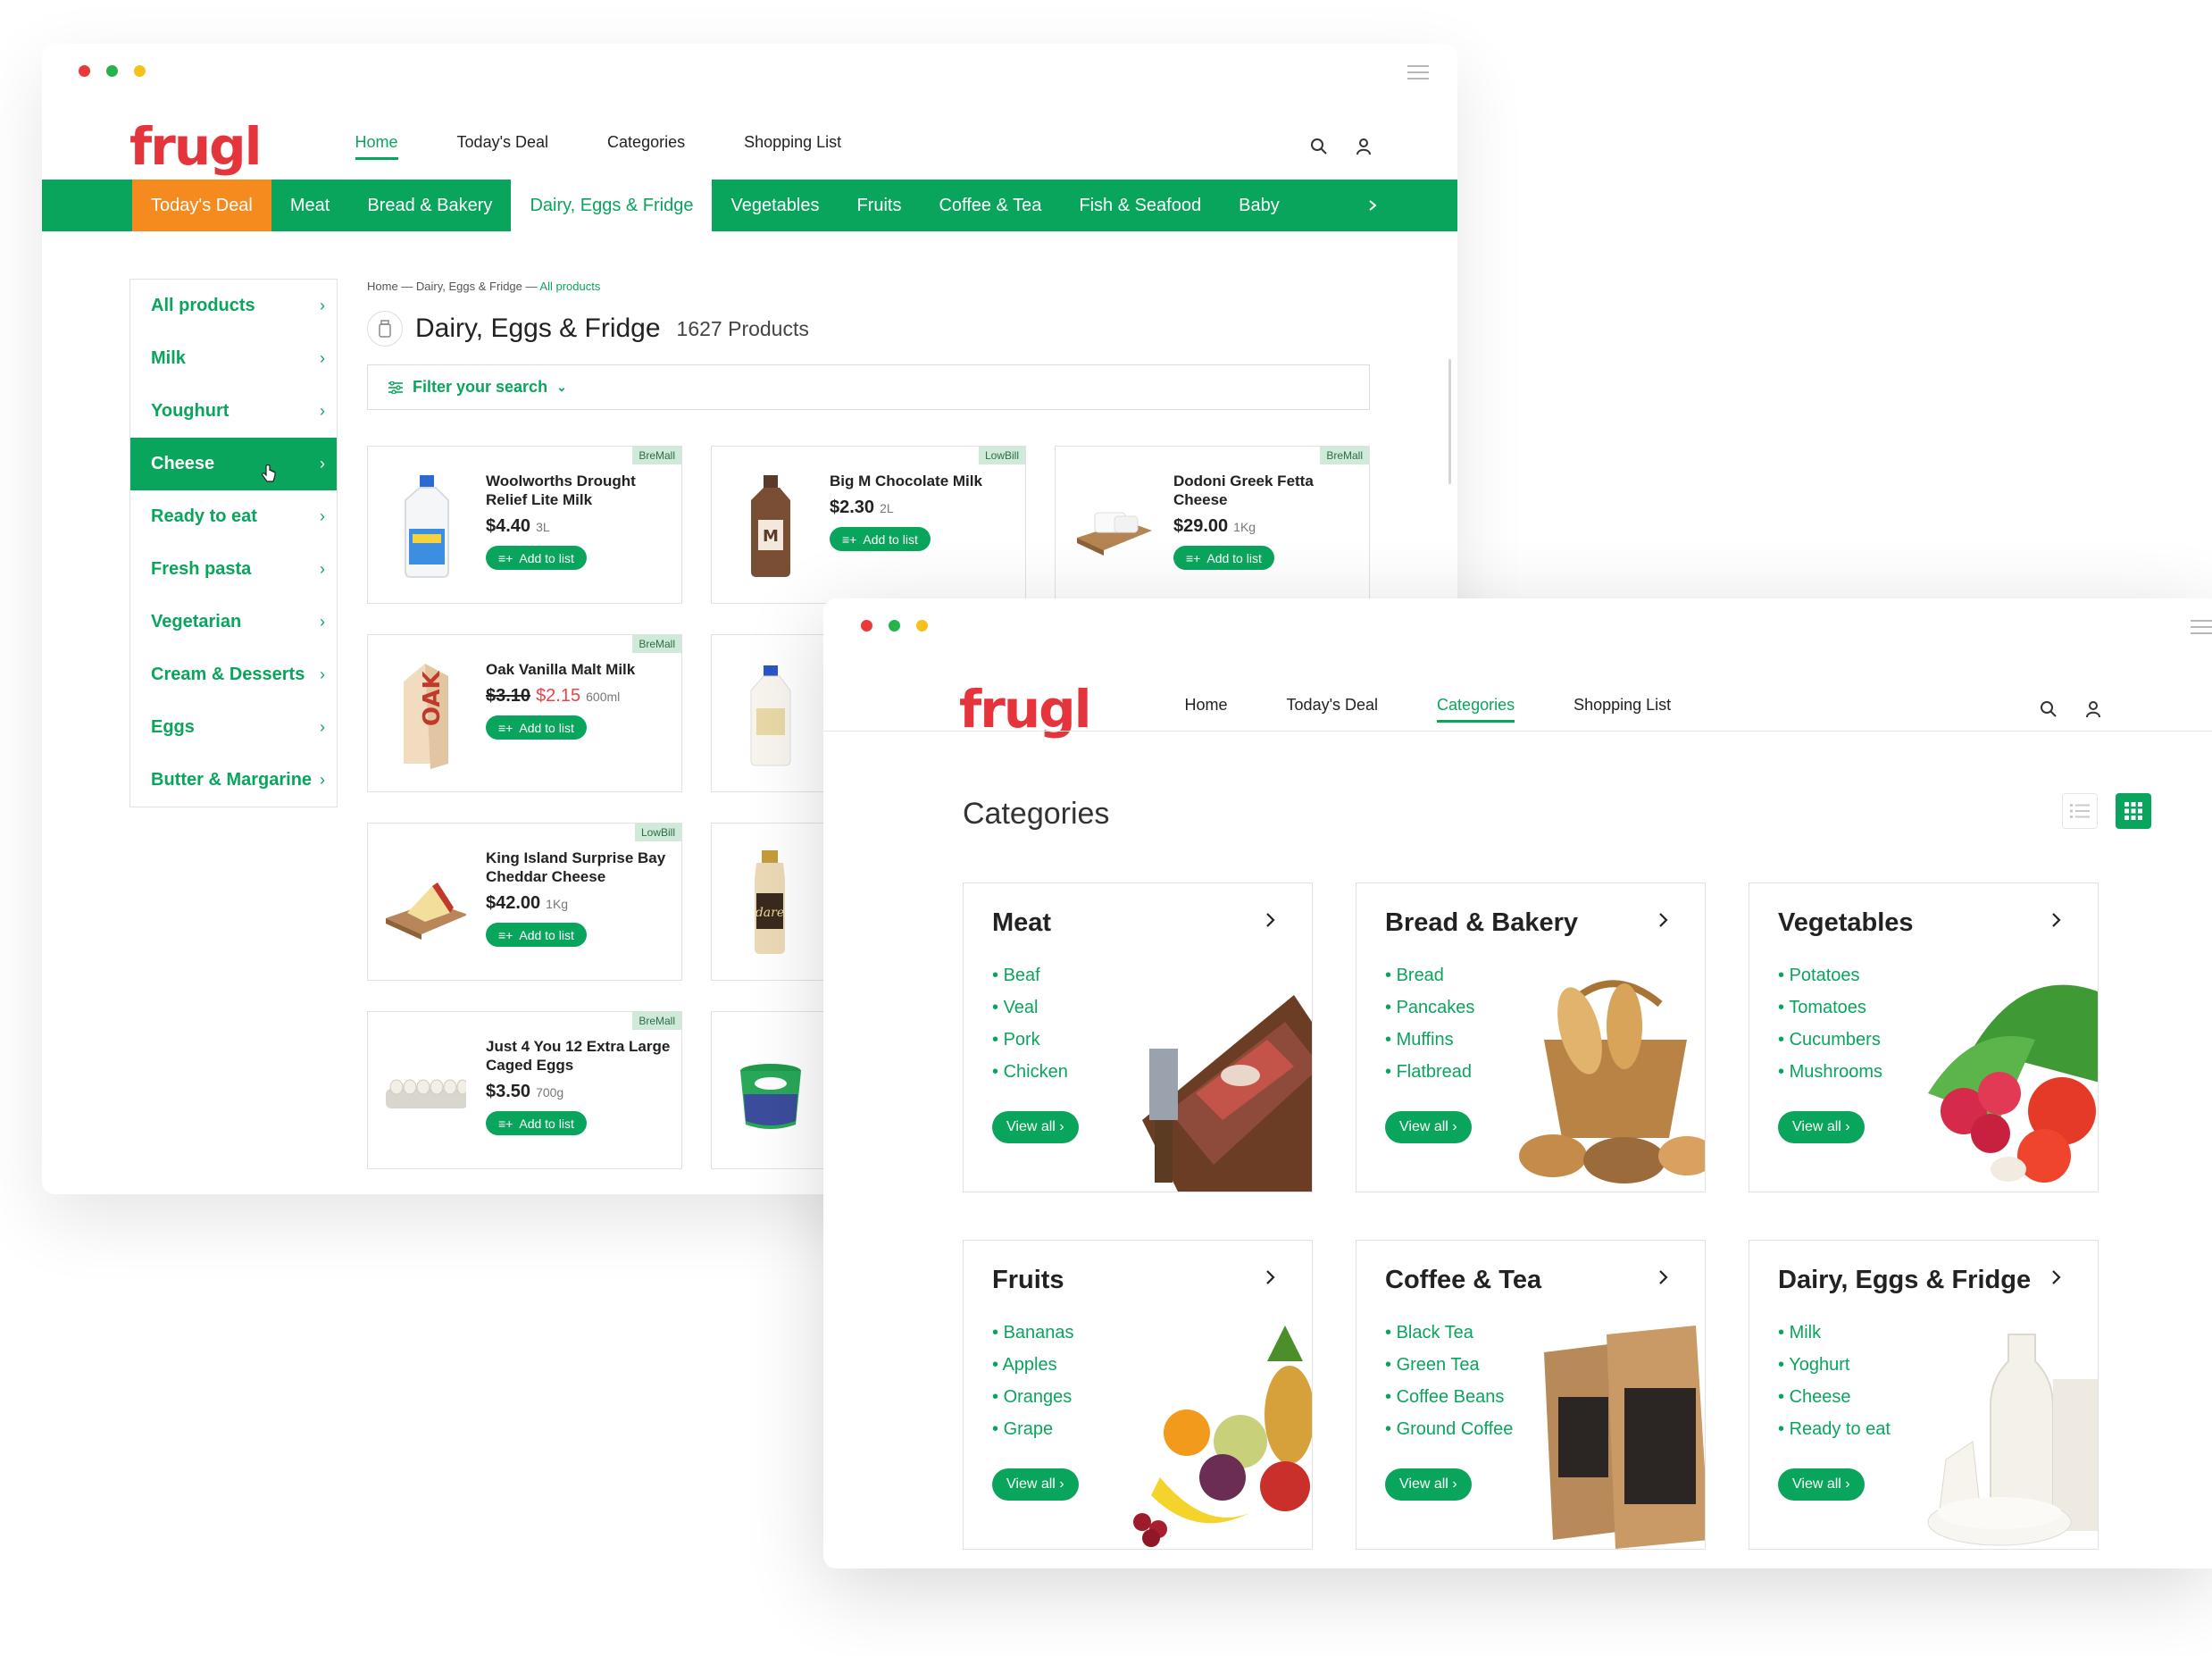 Image resolution: width=2212 pixels, height=1656 pixels. Describe the element at coordinates (1449, 1397) in the screenshot. I see `subcategory-link: • Coffee Beans` at that location.